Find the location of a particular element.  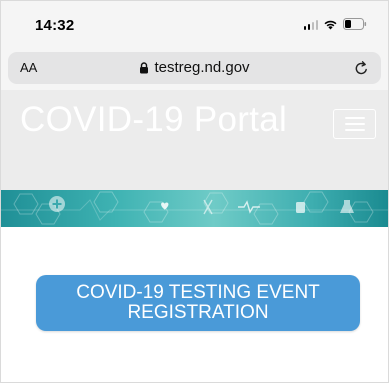

url-display: testreg.nd.gov is located at coordinates (194, 67).